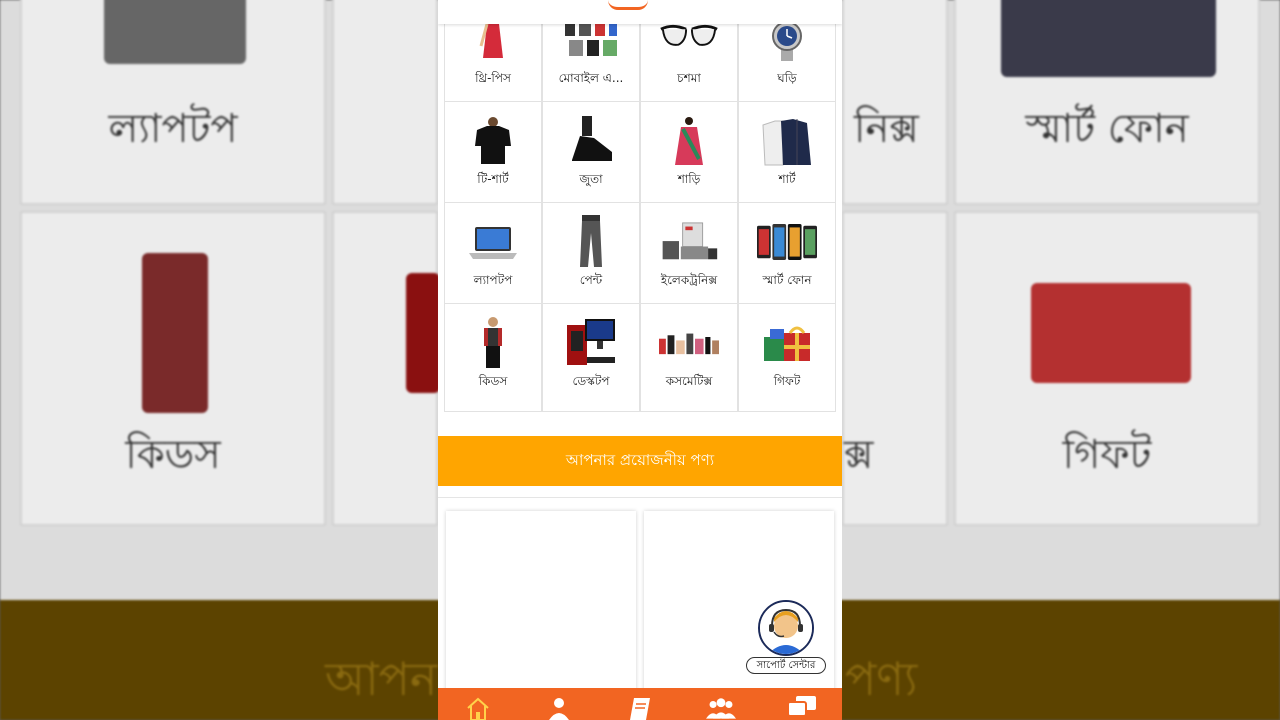 This screenshot has width=1280, height=720. I want to click on category-label: শার্ট, so click(787, 179).